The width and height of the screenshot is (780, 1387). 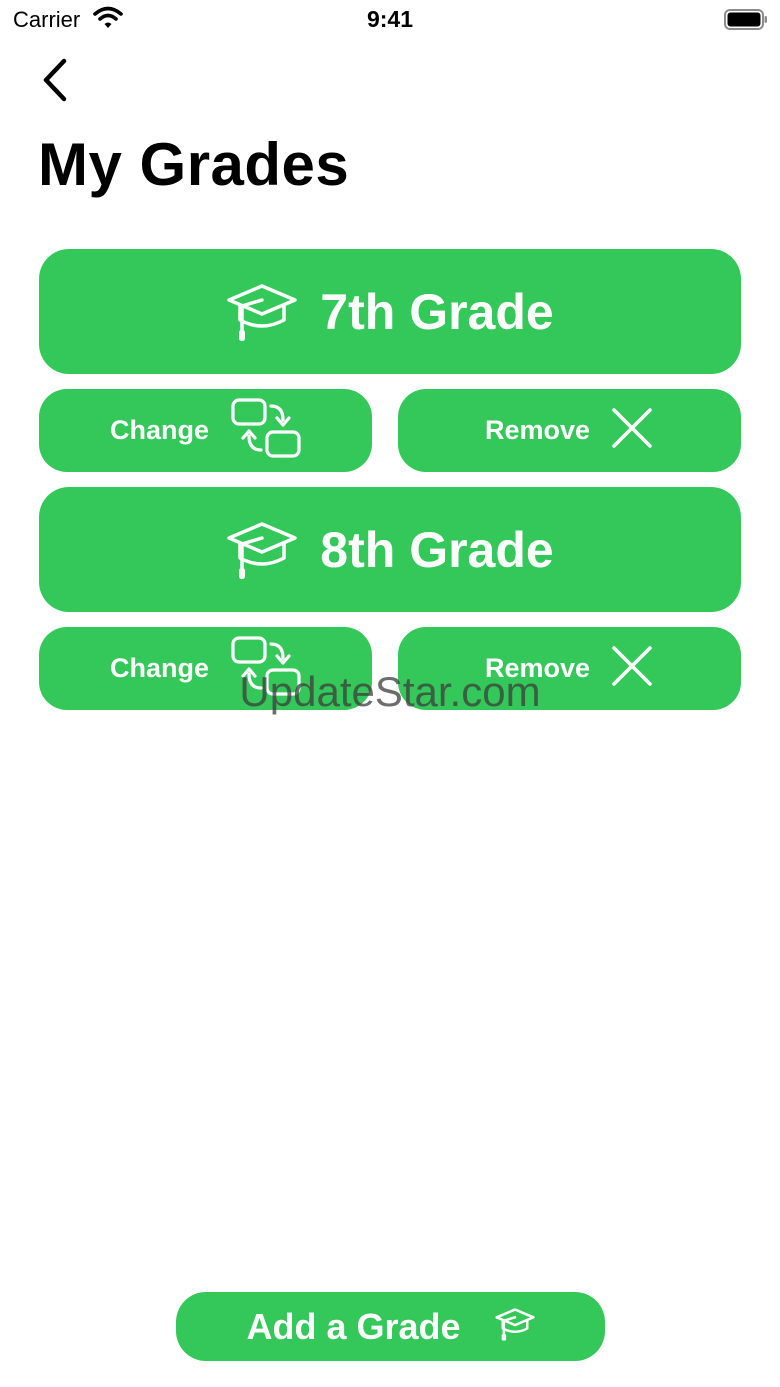 What do you see at coordinates (353, 1326) in the screenshot?
I see `add-grade-label: Add a Grade` at bounding box center [353, 1326].